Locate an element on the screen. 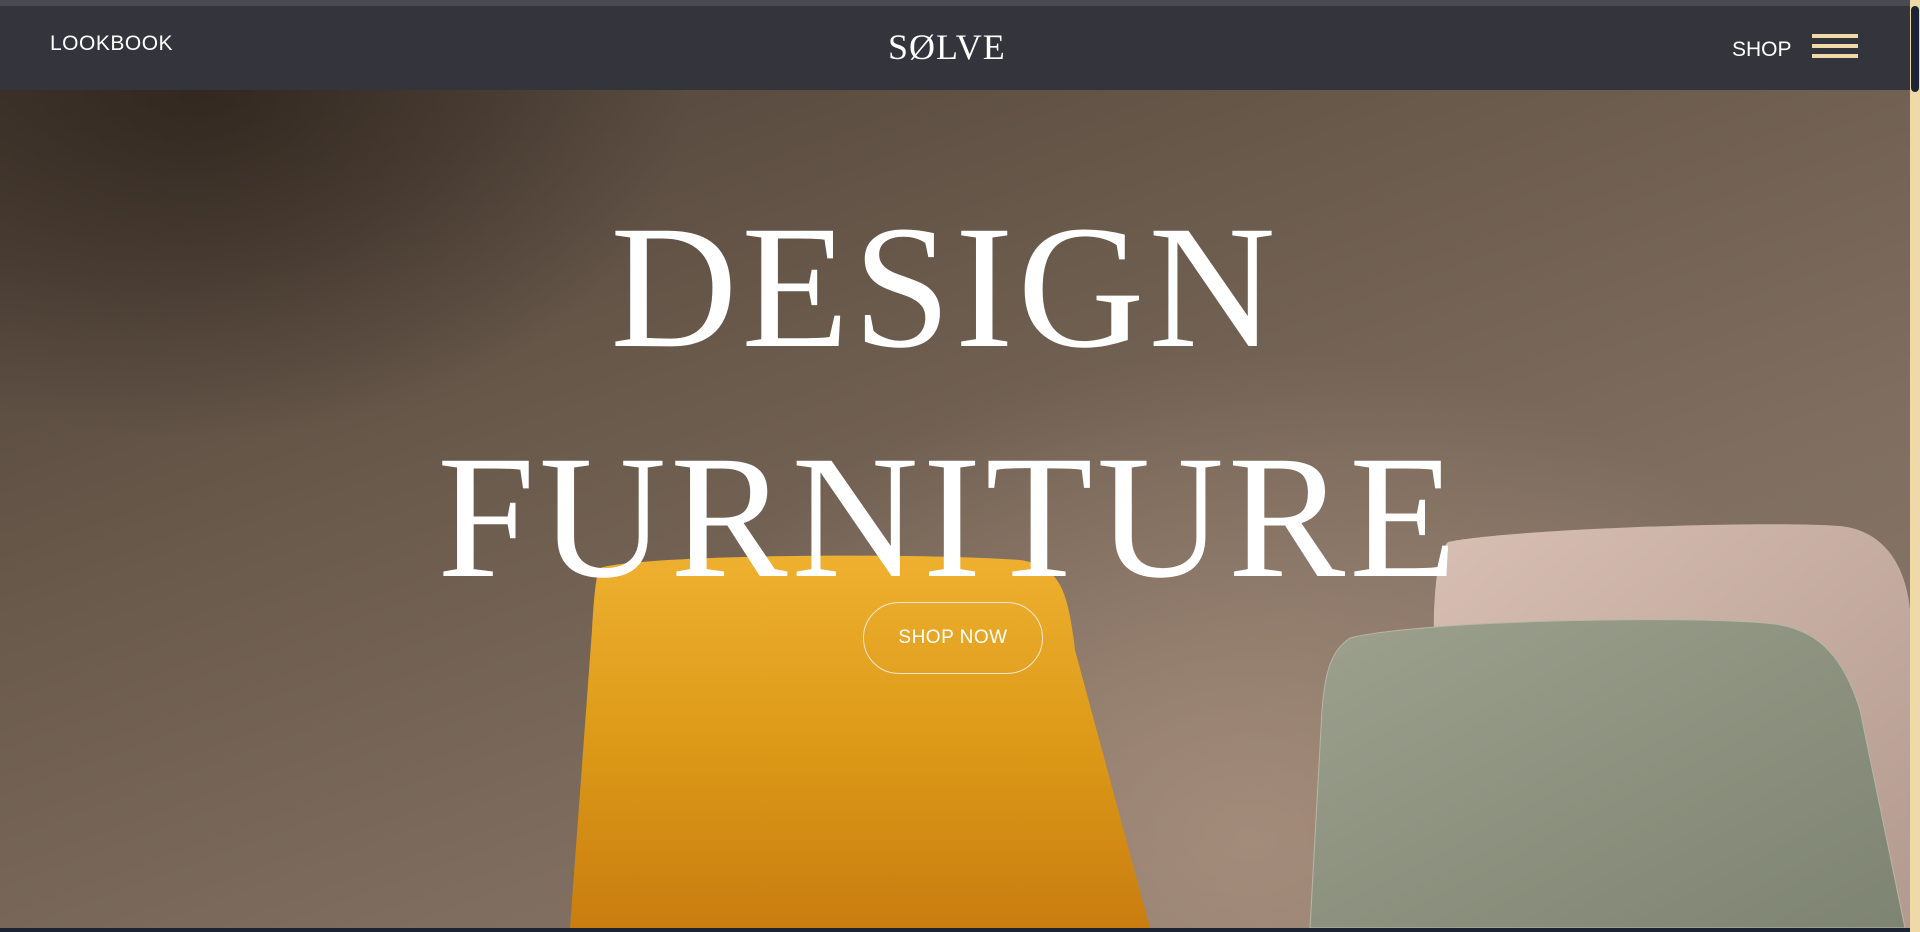  hamburger-menu-icon is located at coordinates (1835, 47).